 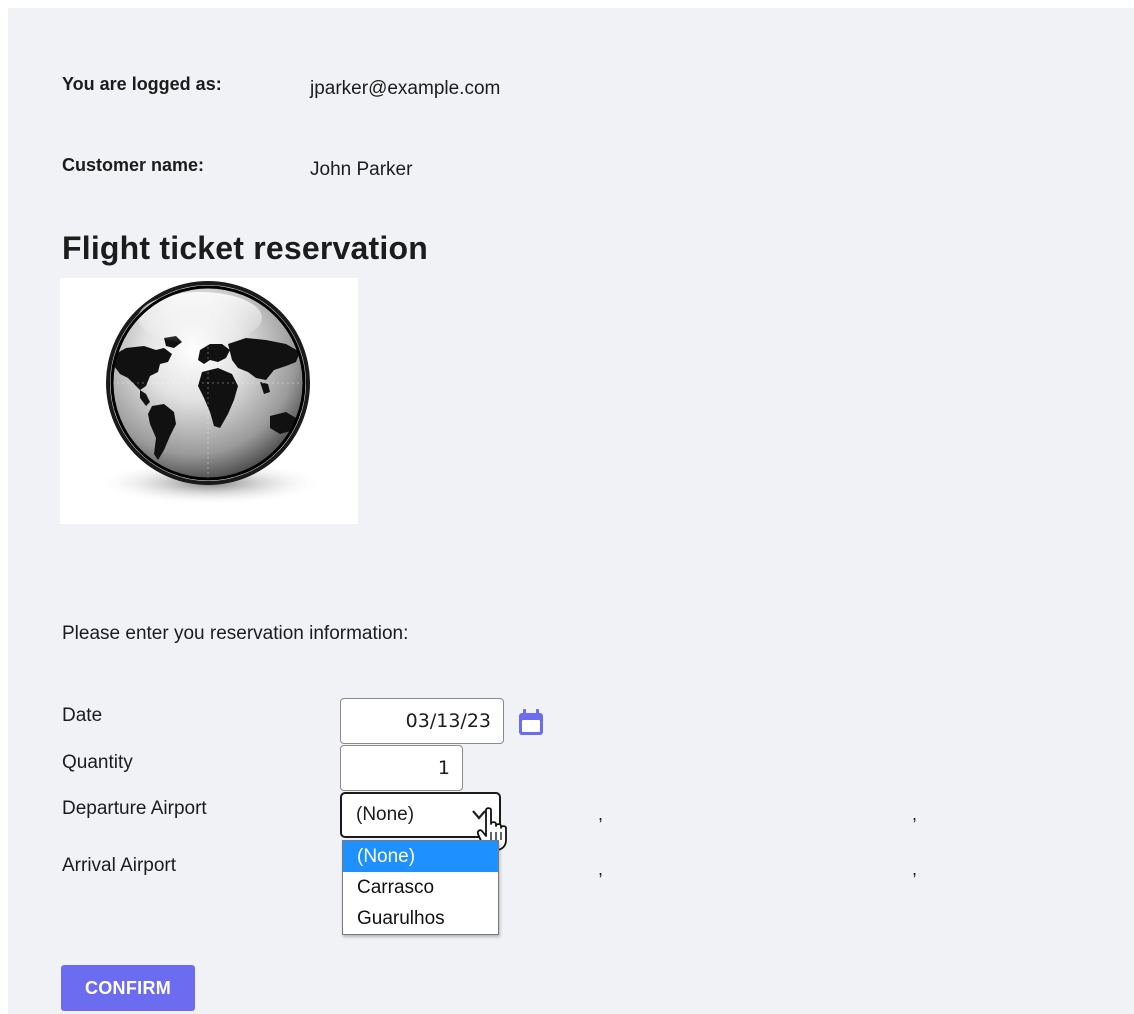 I want to click on departure-airport-label: Departure Airport, so click(x=134, y=808).